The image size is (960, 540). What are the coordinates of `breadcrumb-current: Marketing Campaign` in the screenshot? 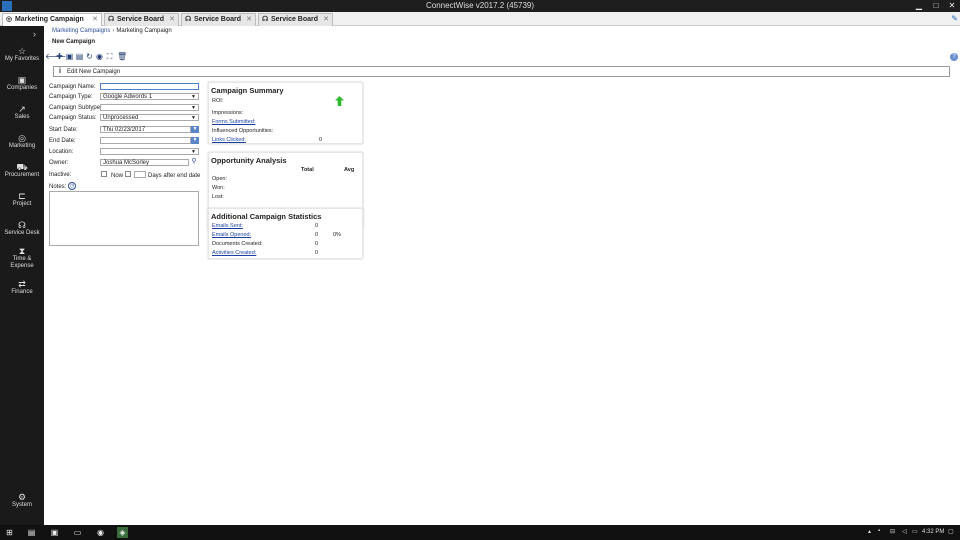 It's located at (144, 31).